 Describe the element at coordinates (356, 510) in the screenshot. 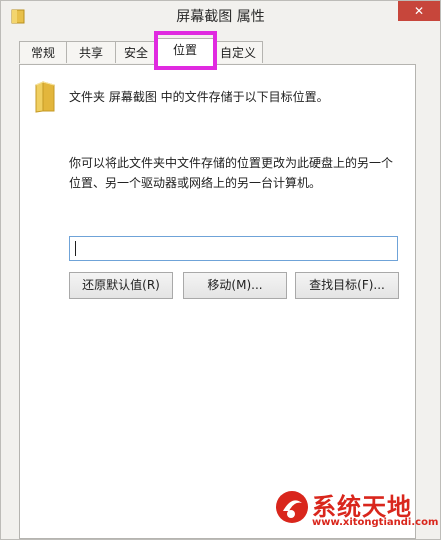

I see `site-watermark: 系统天地 www.xitongtiandi.com` at that location.